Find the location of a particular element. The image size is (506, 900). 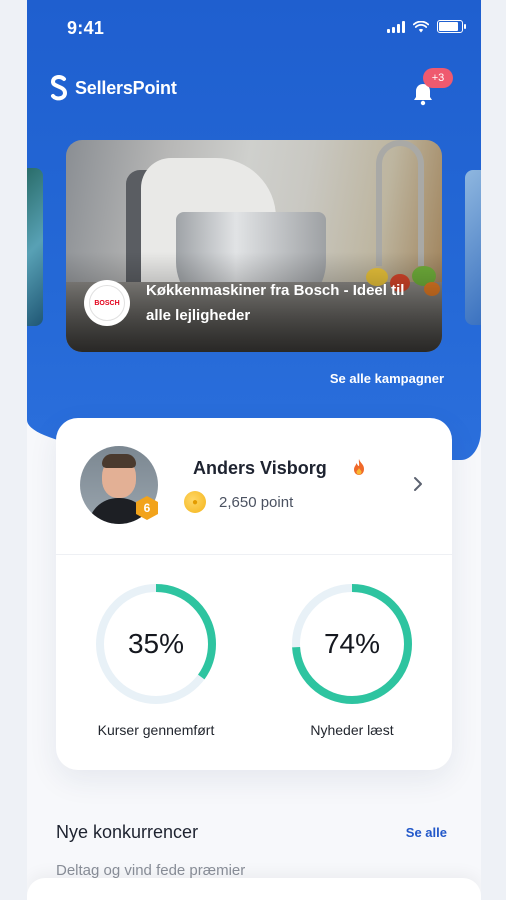

wifi-icon is located at coordinates (421, 26).